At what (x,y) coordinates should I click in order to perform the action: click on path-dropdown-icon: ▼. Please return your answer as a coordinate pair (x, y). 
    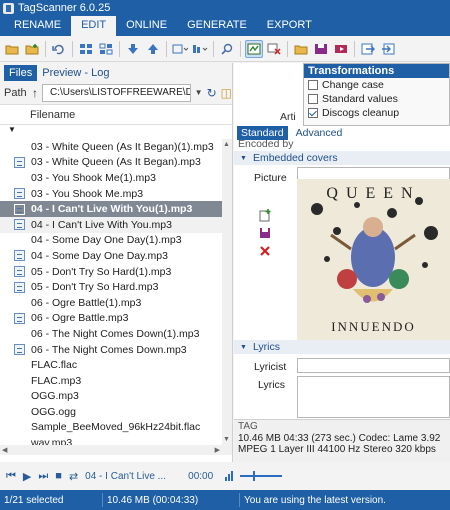
    Looking at the image, I should click on (199, 92).